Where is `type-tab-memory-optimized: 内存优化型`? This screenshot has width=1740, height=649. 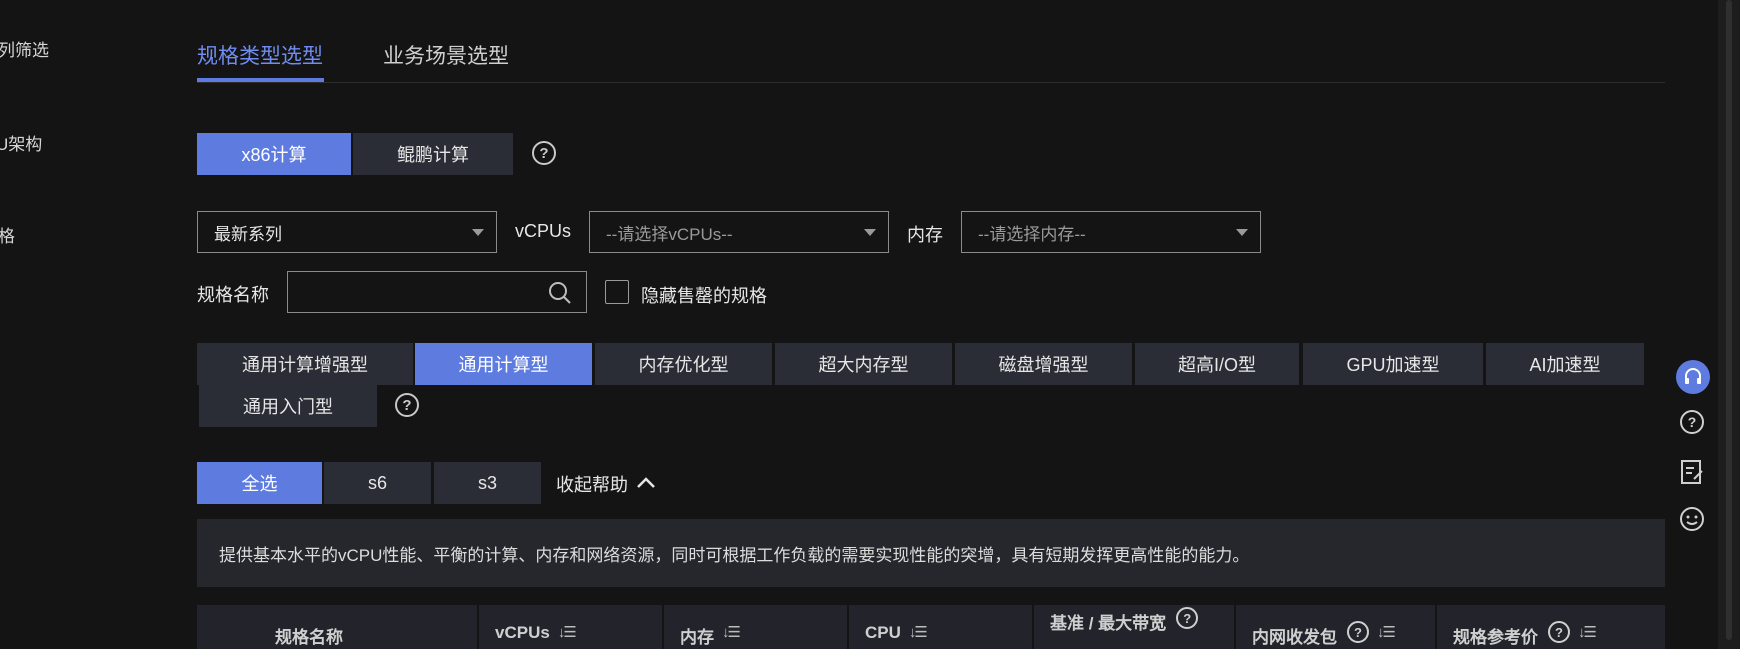 type-tab-memory-optimized: 内存优化型 is located at coordinates (683, 364).